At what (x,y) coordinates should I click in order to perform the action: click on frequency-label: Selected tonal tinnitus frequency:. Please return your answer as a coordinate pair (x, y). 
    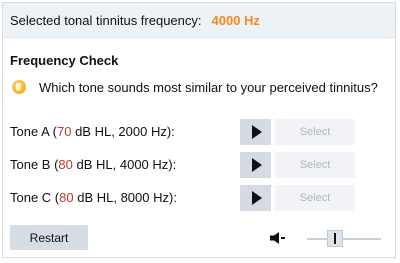
    Looking at the image, I should click on (106, 20).